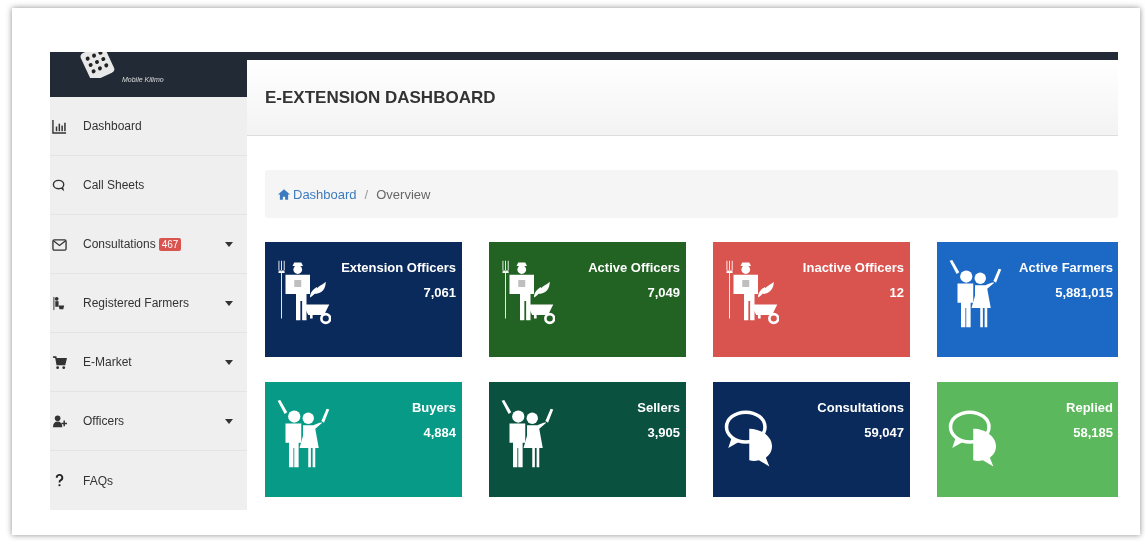  What do you see at coordinates (811, 299) in the screenshot?
I see `stat-card: Inactive Officers 12` at bounding box center [811, 299].